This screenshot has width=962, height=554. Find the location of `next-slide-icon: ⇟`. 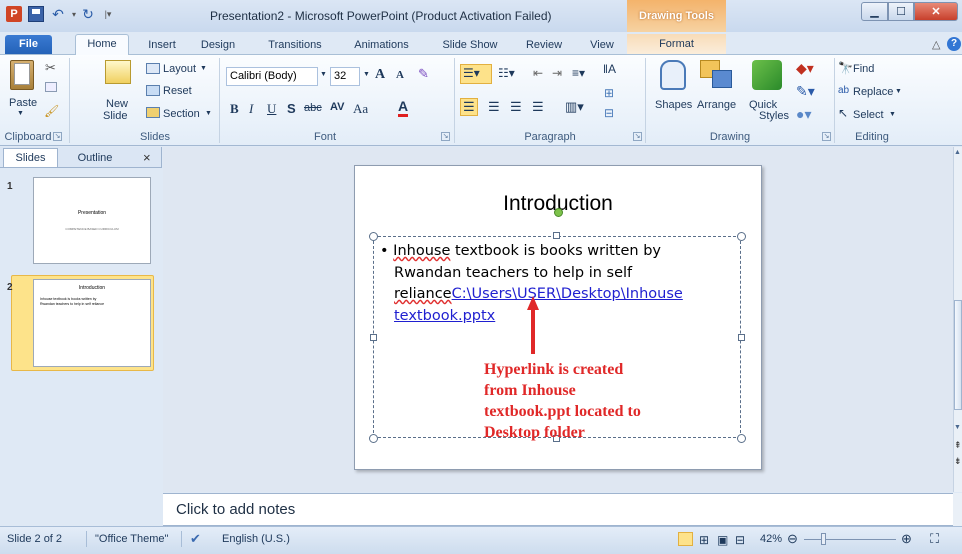

next-slide-icon: ⇟ is located at coordinates (958, 461).